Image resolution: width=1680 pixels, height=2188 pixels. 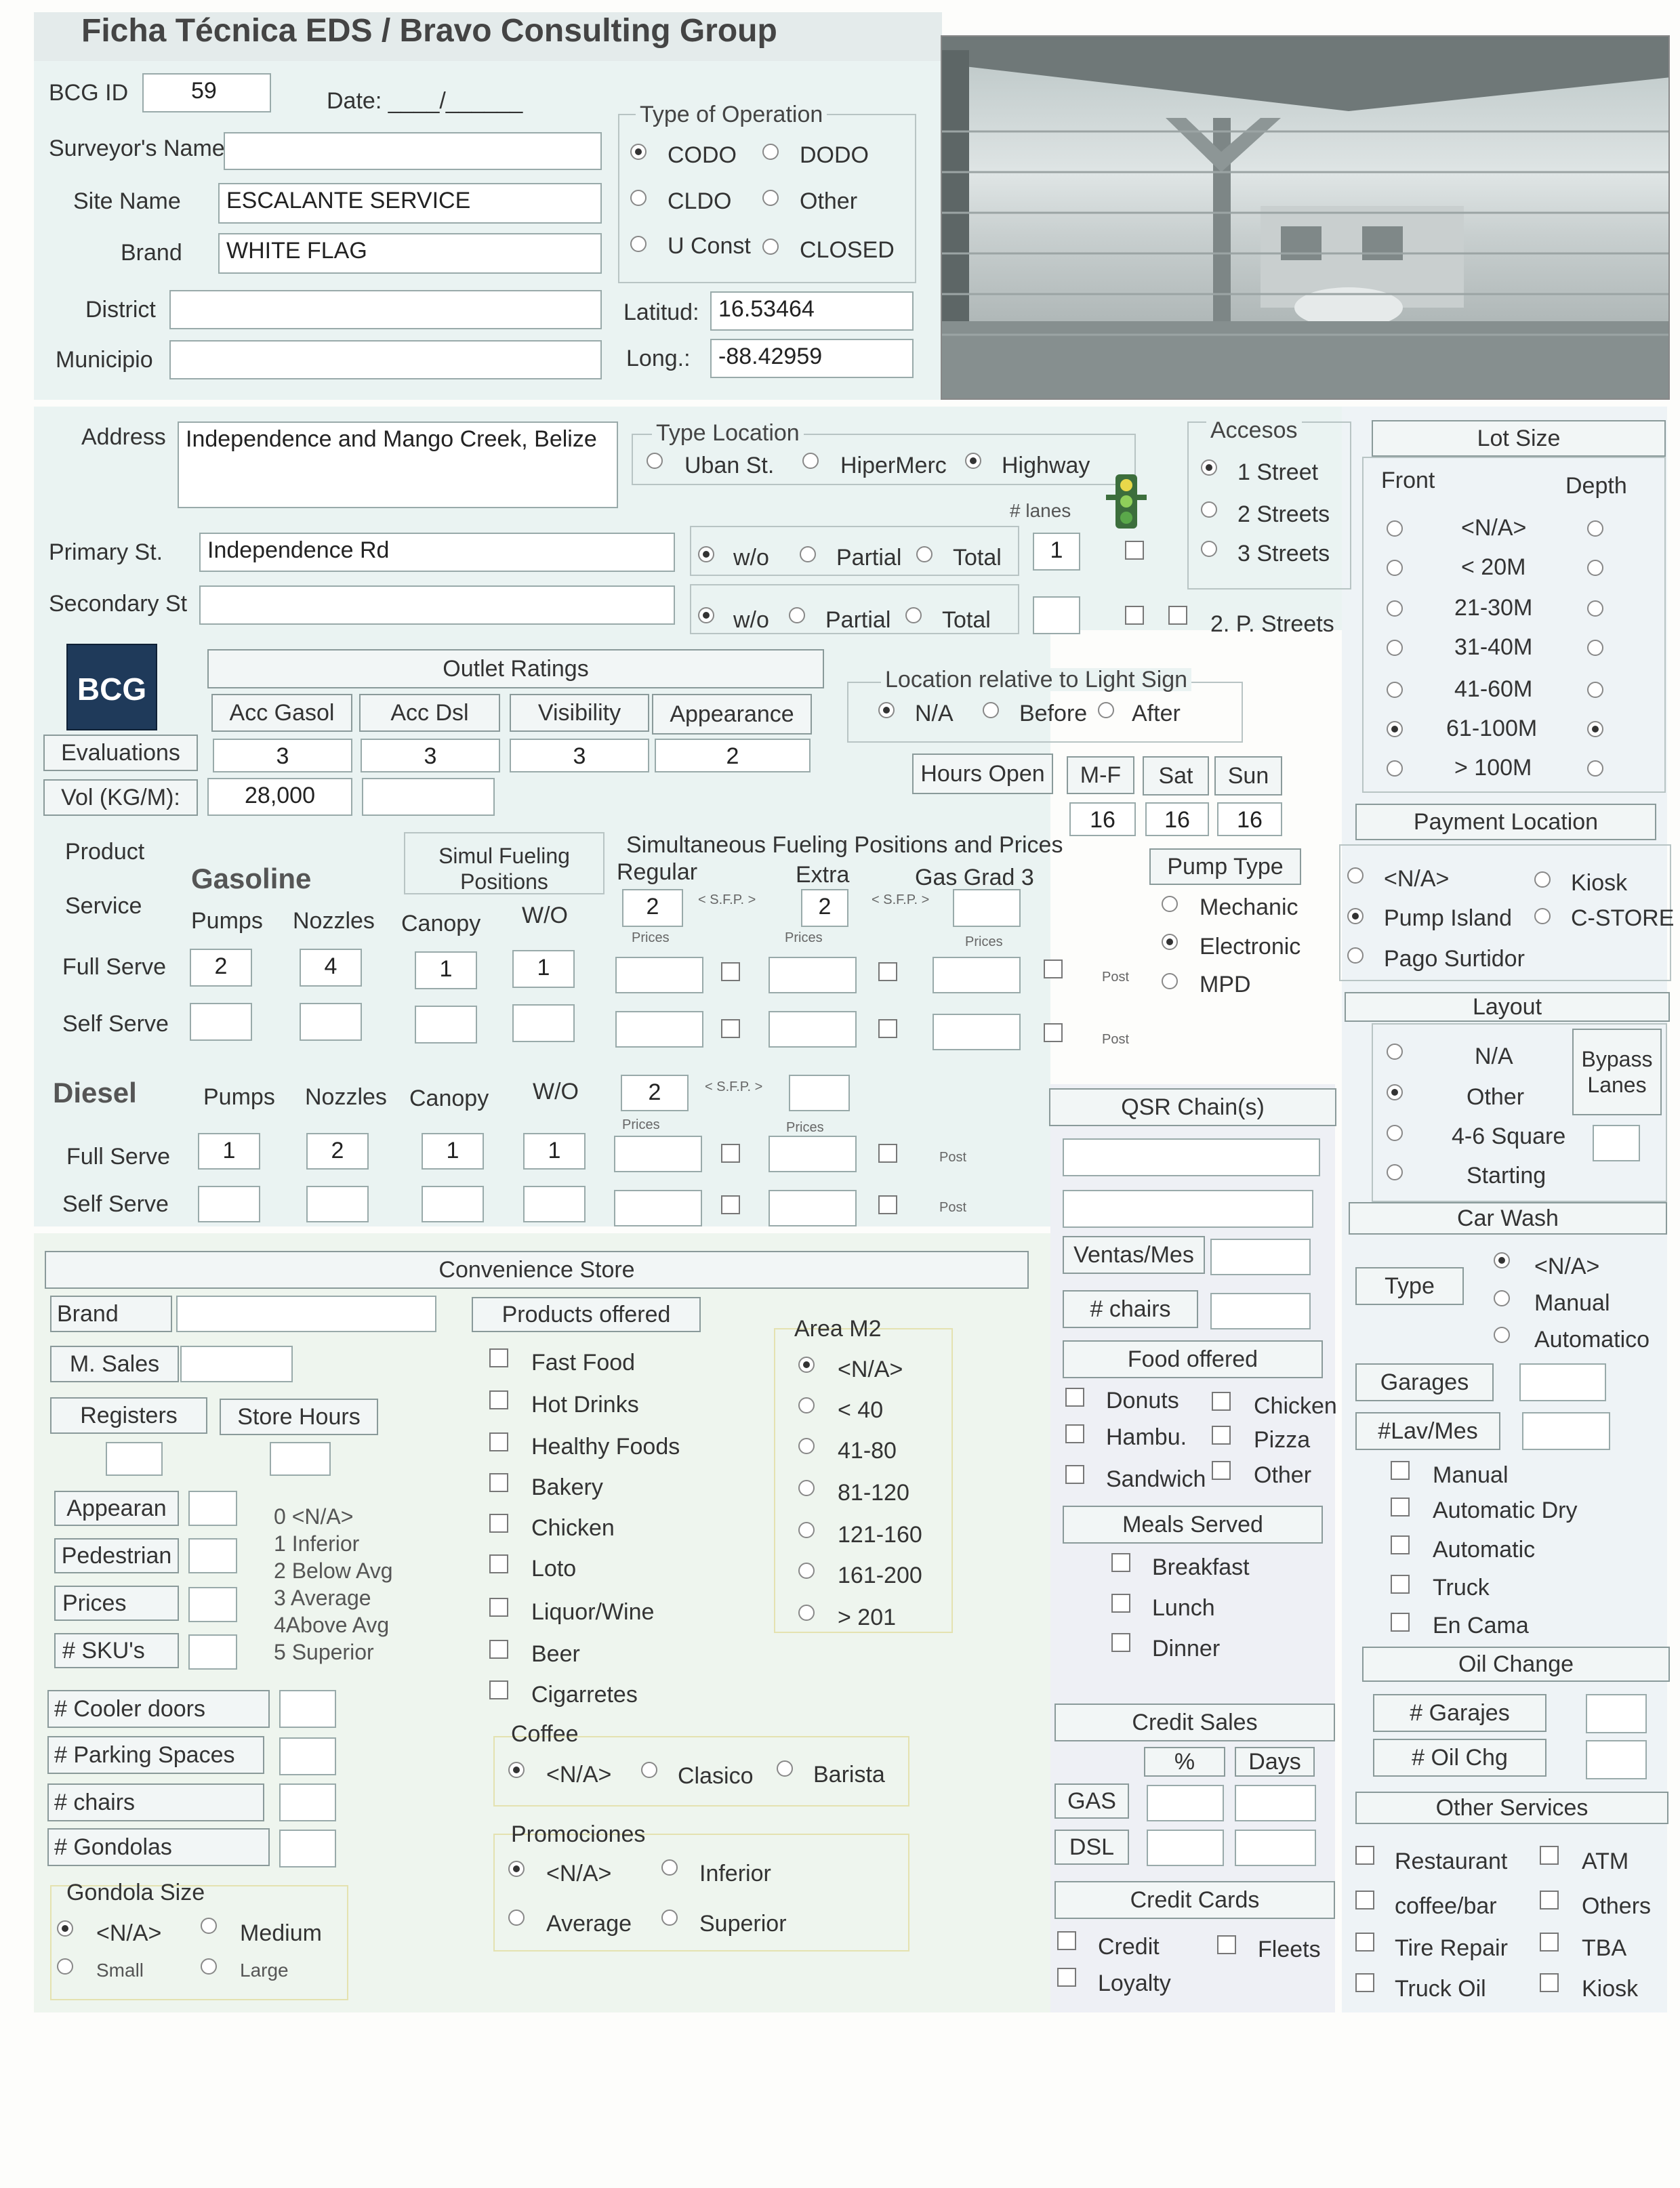 What do you see at coordinates (1595, 768) in the screenshot?
I see `lot-depth-100-radio` at bounding box center [1595, 768].